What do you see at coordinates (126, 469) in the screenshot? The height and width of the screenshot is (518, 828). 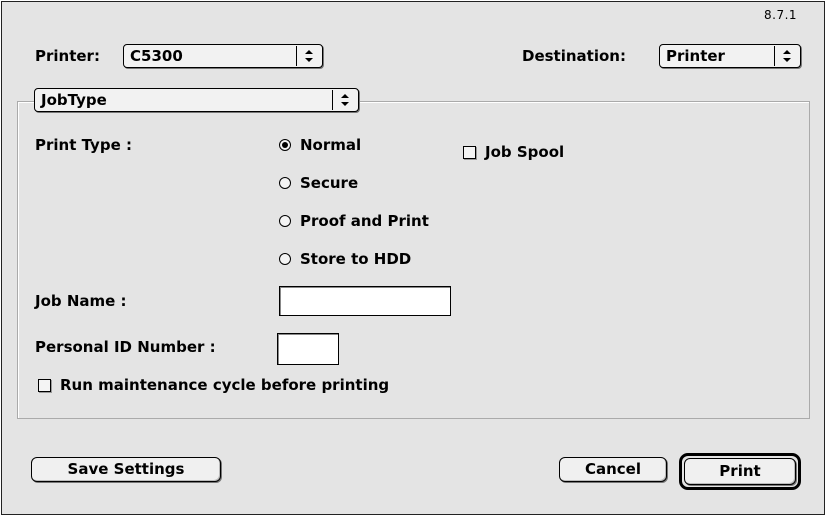 I see `save-settings-button: Save Settings` at bounding box center [126, 469].